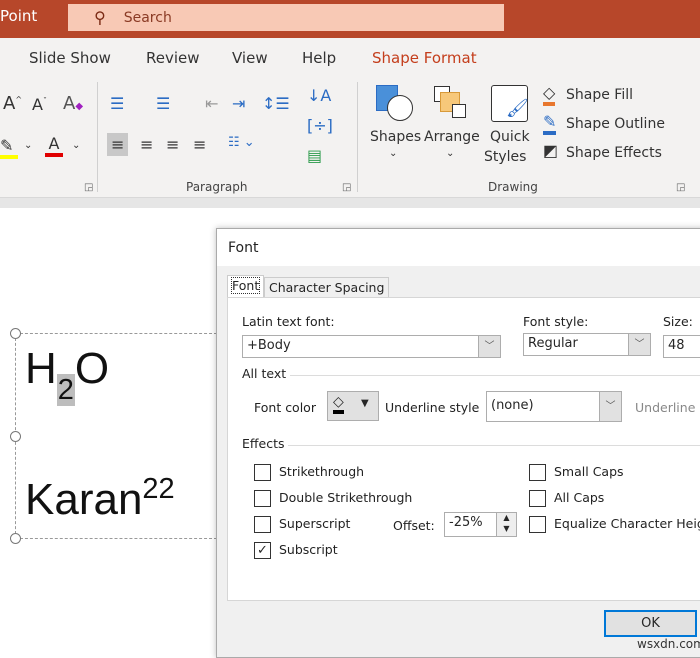  What do you see at coordinates (73, 103) in the screenshot?
I see `clear-formatting-icon: A◆` at bounding box center [73, 103].